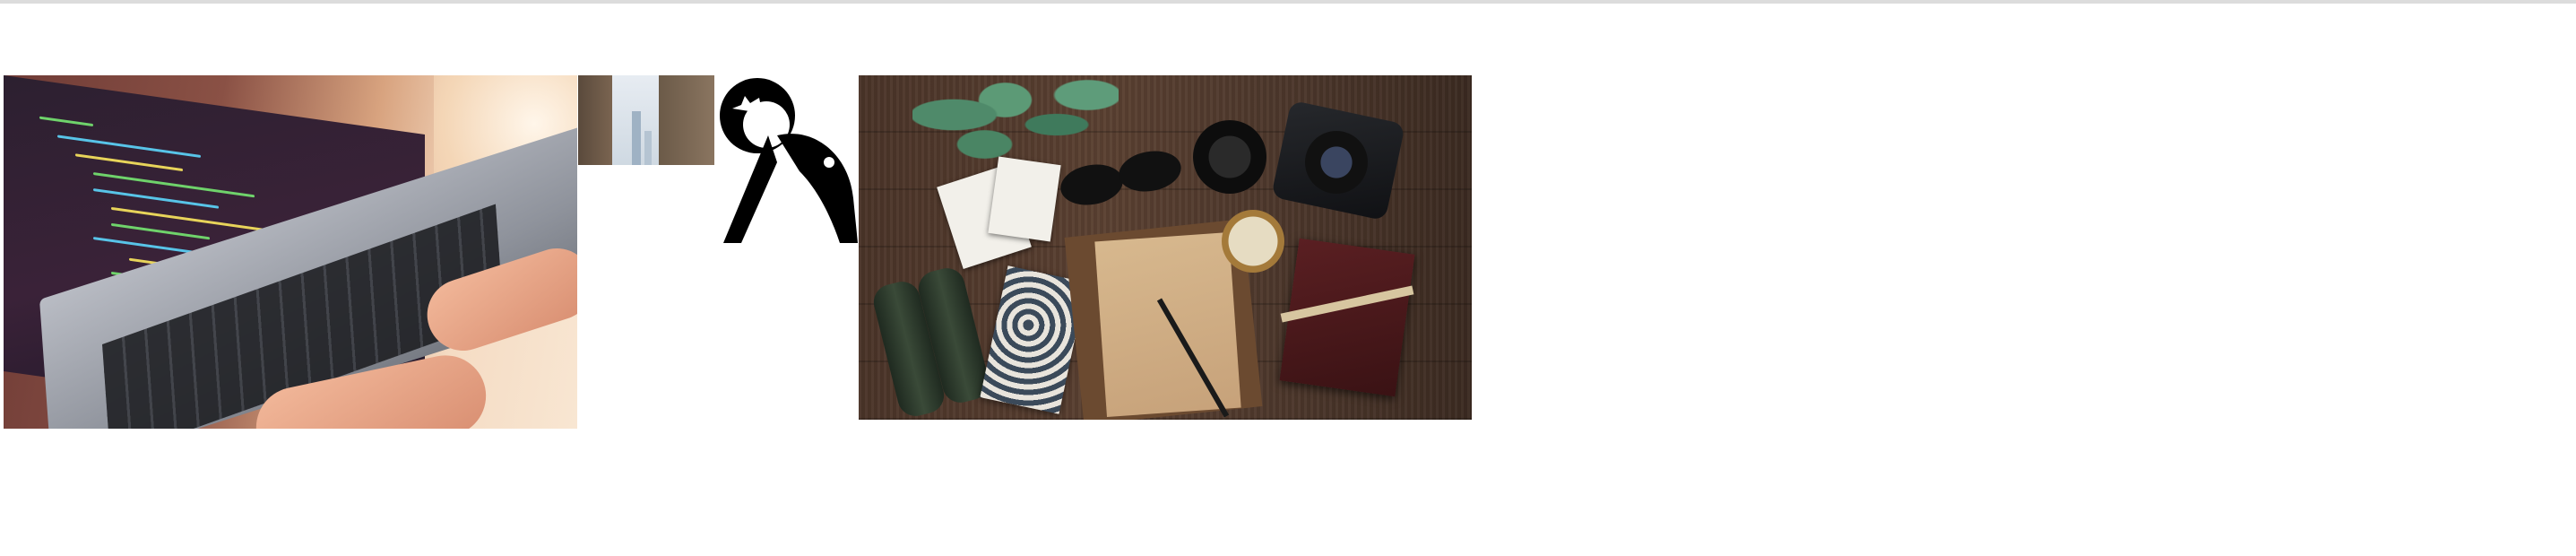 The height and width of the screenshot is (556, 2576). Describe the element at coordinates (1336, 162) in the screenshot. I see `camera-lens-front` at that location.